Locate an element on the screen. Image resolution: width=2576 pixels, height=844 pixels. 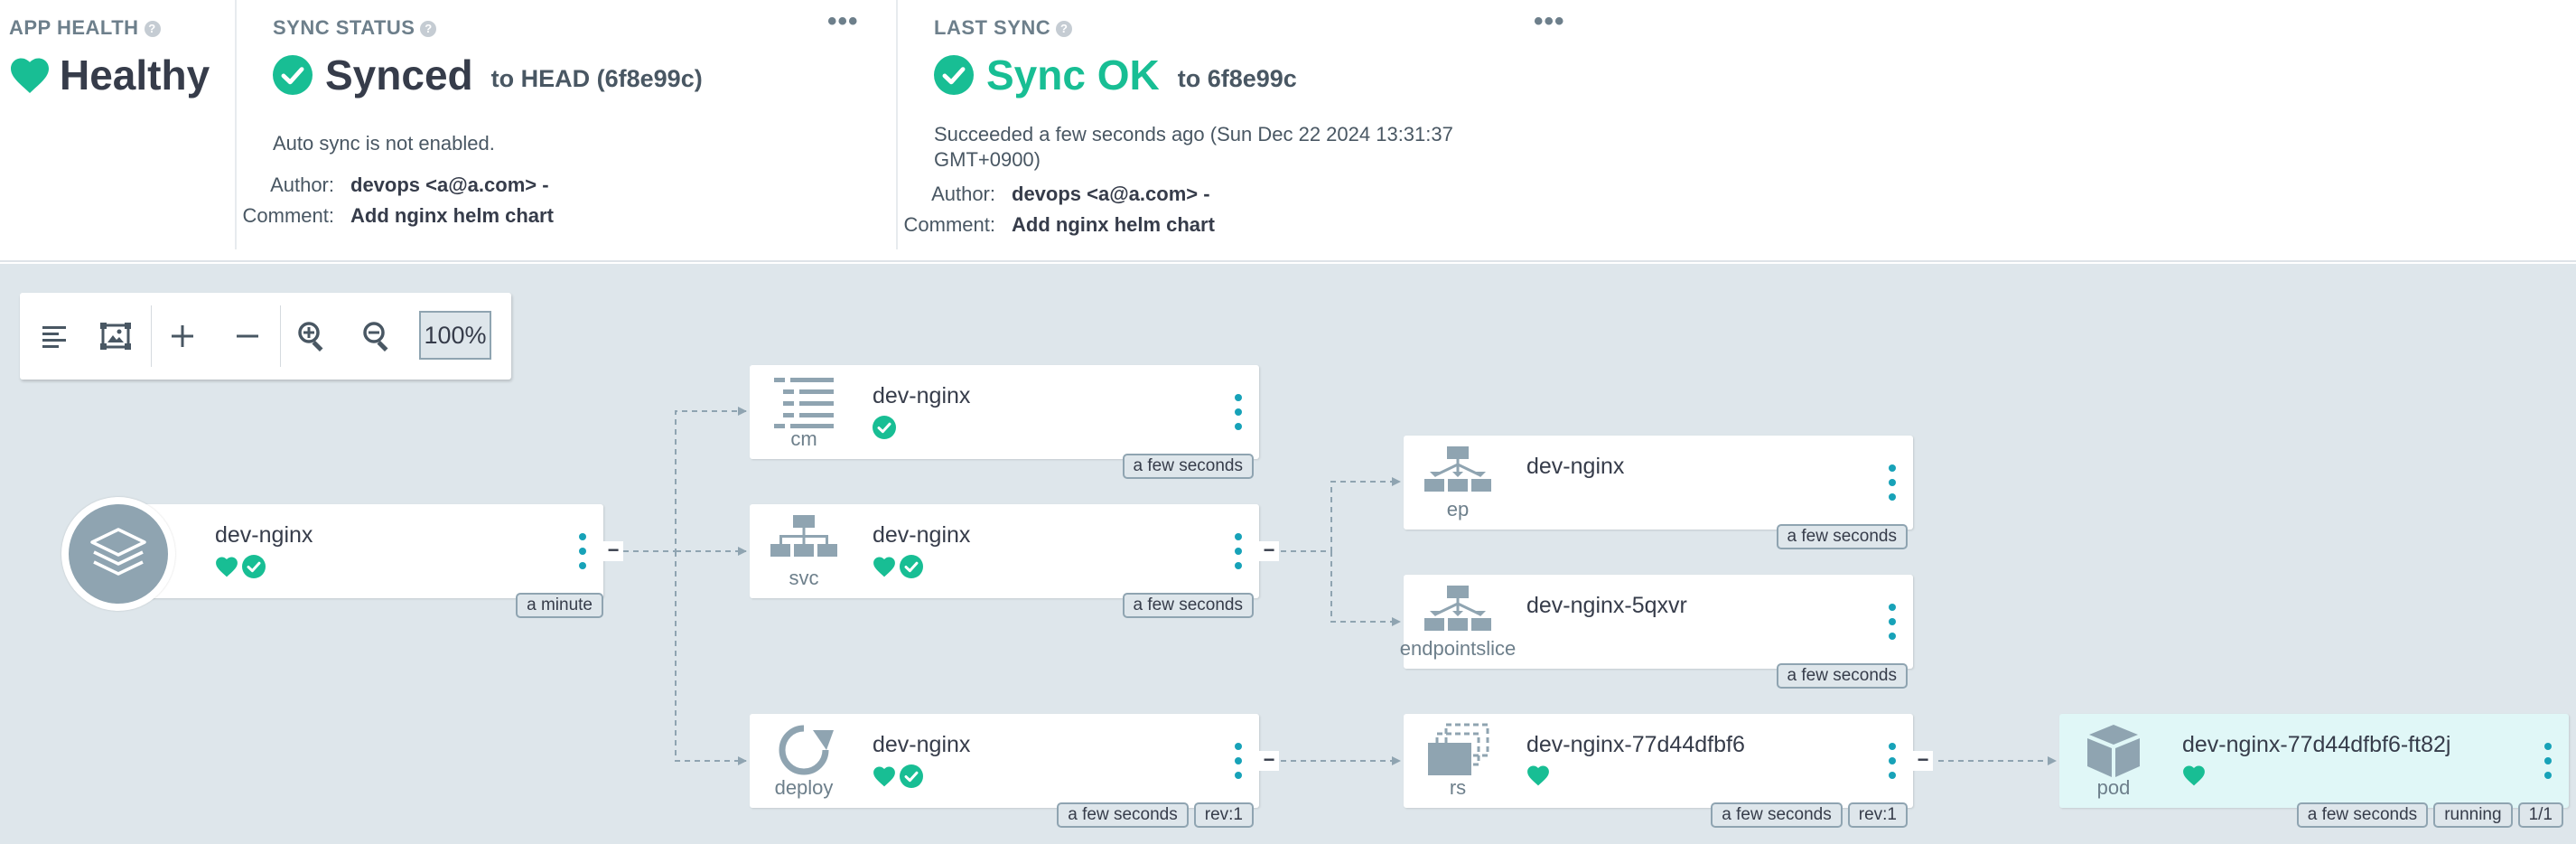
node-tags: a minute is located at coordinates (559, 605).